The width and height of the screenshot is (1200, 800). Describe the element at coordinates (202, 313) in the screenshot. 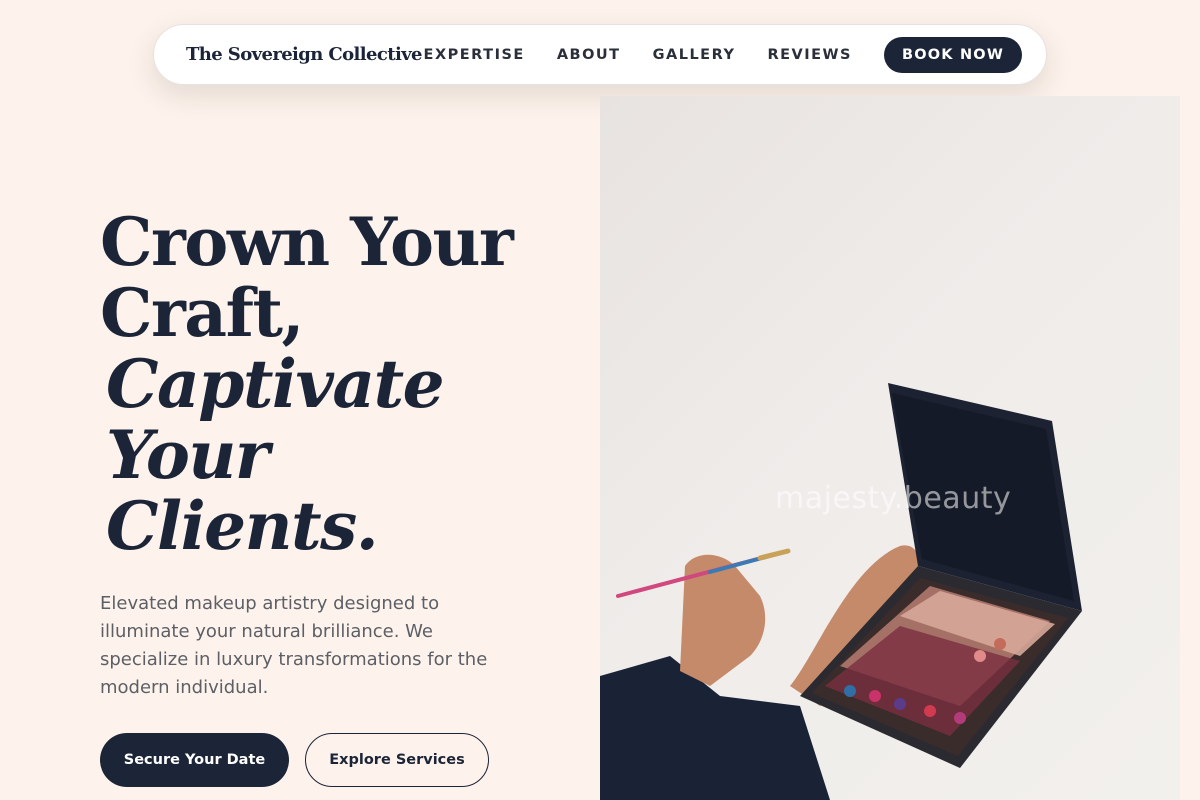

I see `hero-title-line: Craft,` at that location.